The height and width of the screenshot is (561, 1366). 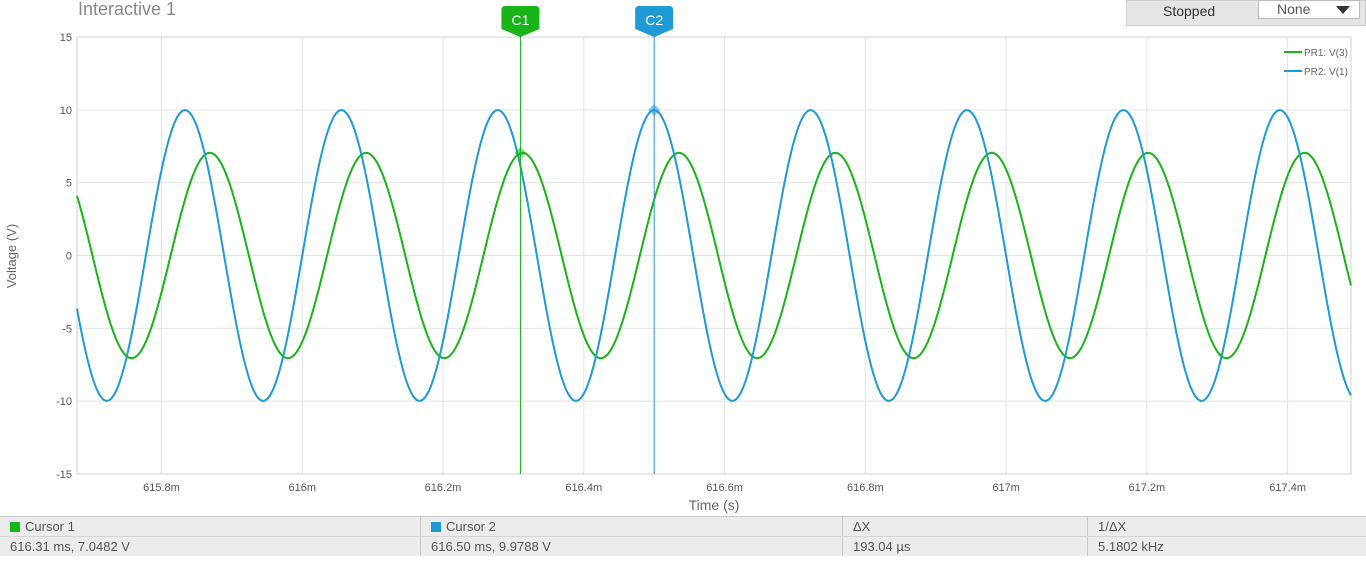 I want to click on legend-label-2: PR2: V(1), so click(x=1326, y=72).